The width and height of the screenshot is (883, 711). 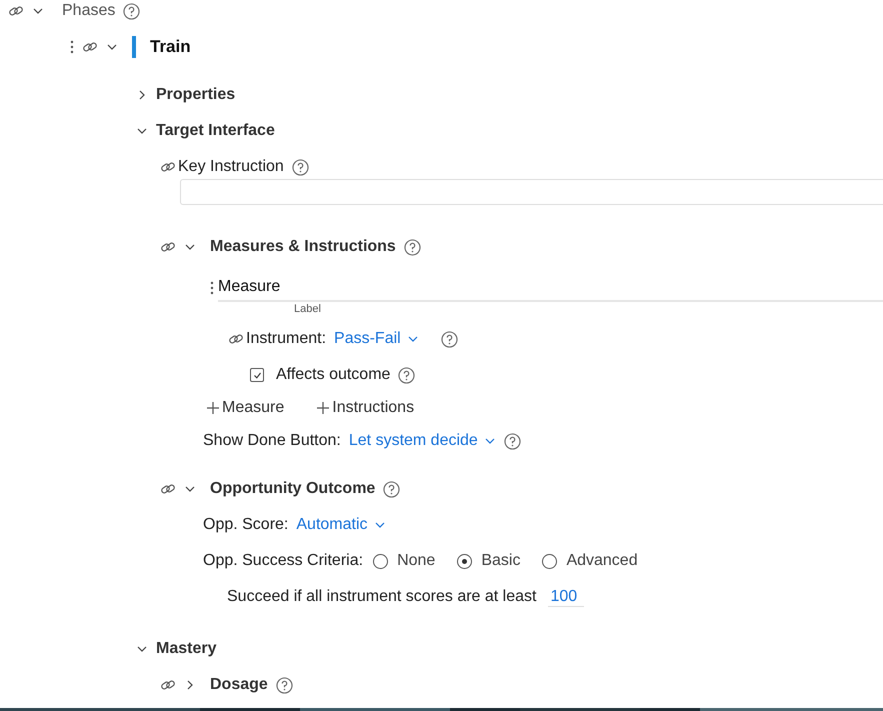 I want to click on field-label: Show Done Button:, so click(x=272, y=441).